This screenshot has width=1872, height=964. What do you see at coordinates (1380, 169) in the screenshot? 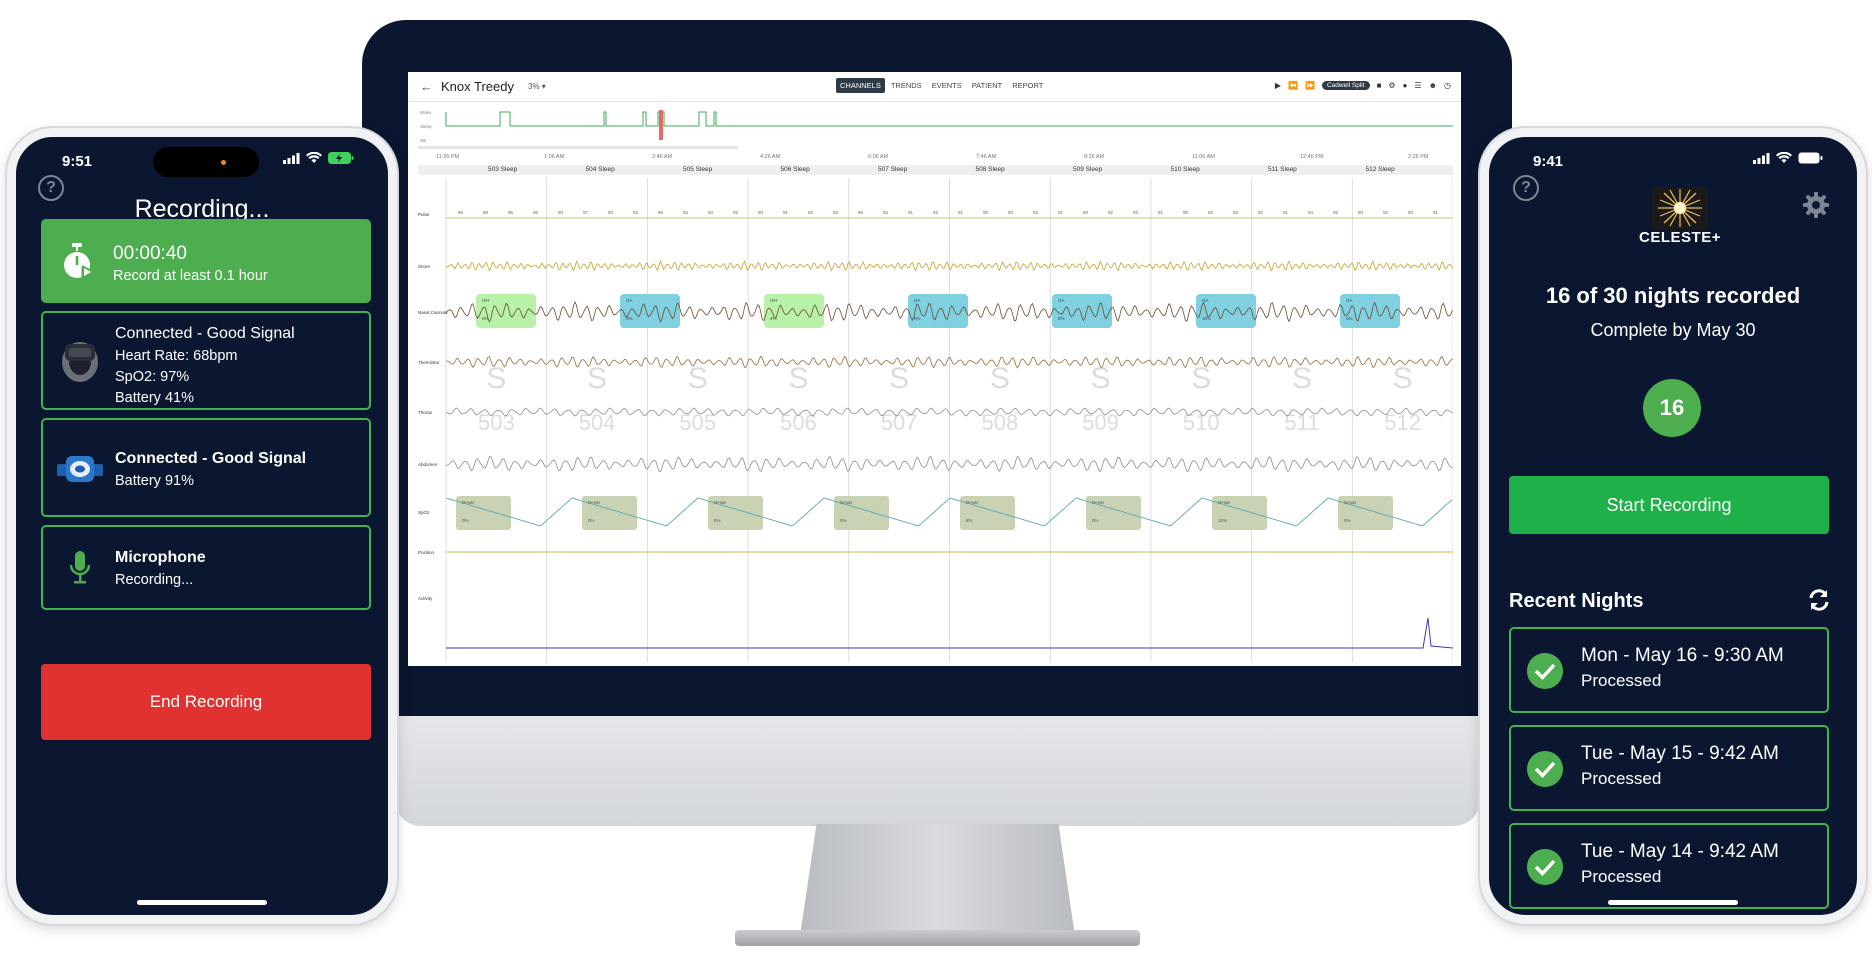
I see `epoch-label: 512 Sleep` at bounding box center [1380, 169].